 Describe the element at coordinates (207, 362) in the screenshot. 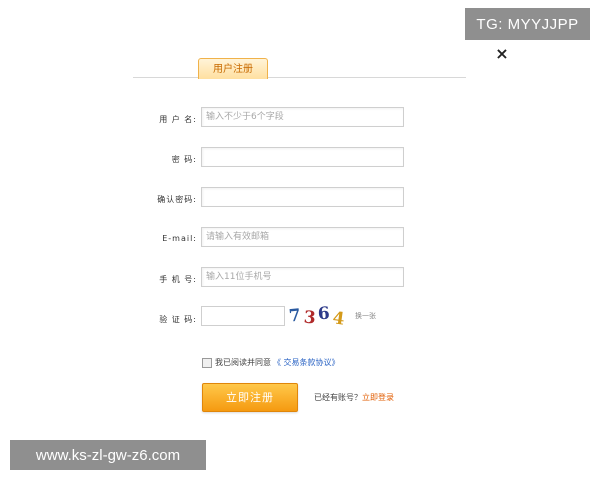

I see `agreement-checkbox` at that location.